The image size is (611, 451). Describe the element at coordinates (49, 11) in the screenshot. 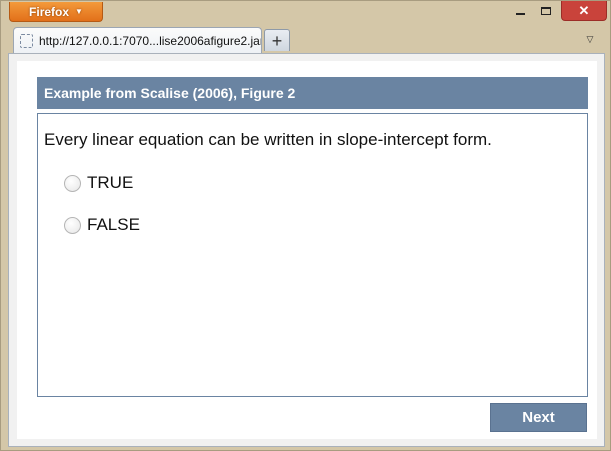

I see `firefox-menu-label: Firefox` at that location.